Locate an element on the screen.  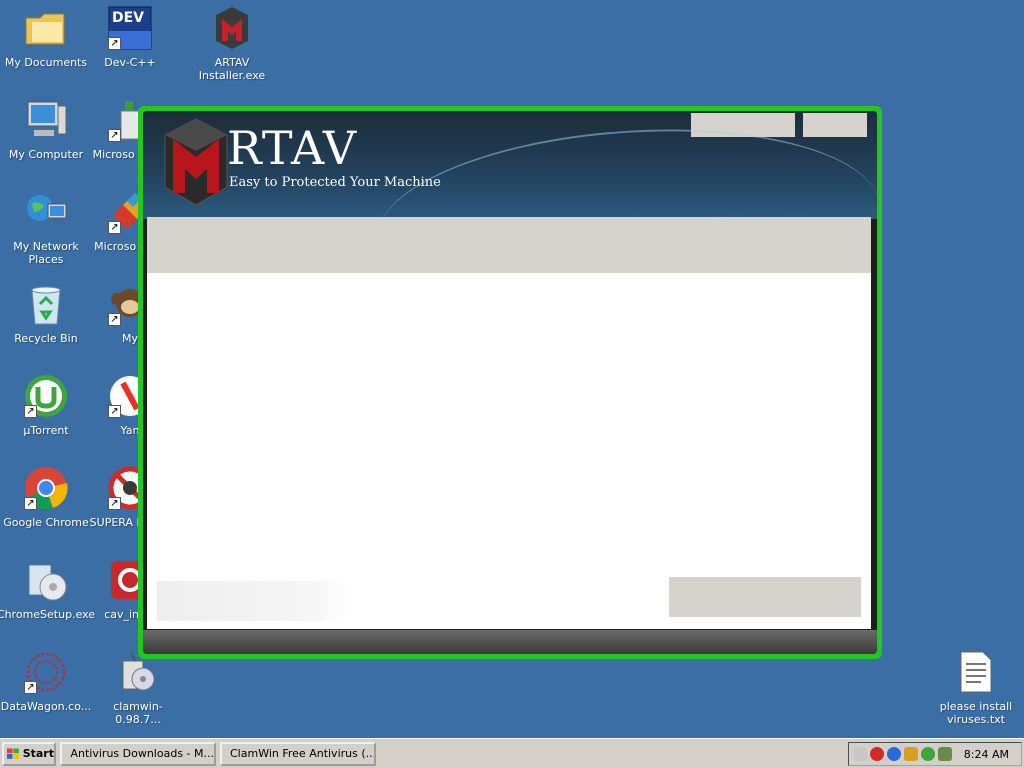
icon-label: My Network Places is located at coordinates (46, 253).